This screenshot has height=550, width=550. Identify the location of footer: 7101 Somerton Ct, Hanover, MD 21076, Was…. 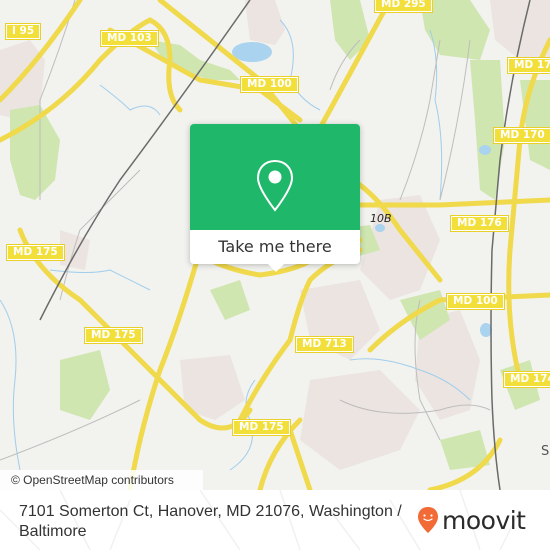
(275, 520).